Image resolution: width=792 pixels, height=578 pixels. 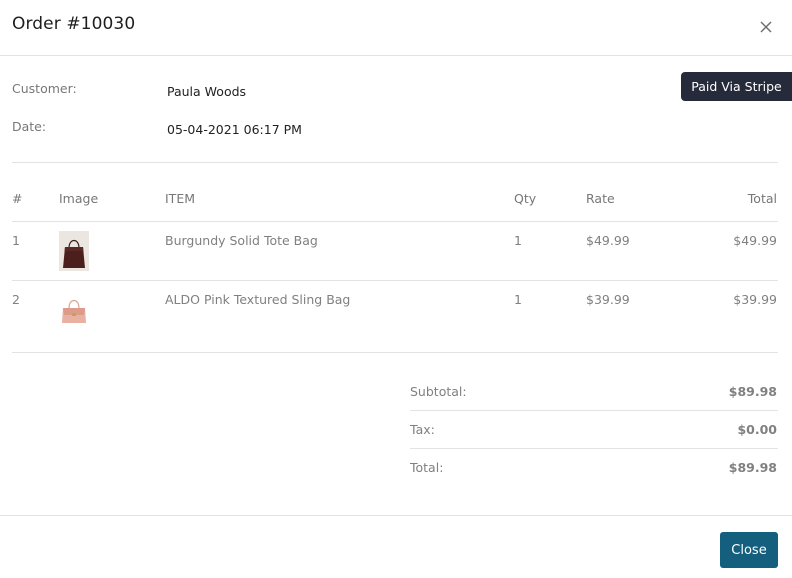 I want to click on item-name: Burgundy Solid Tote Bag, so click(x=241, y=240).